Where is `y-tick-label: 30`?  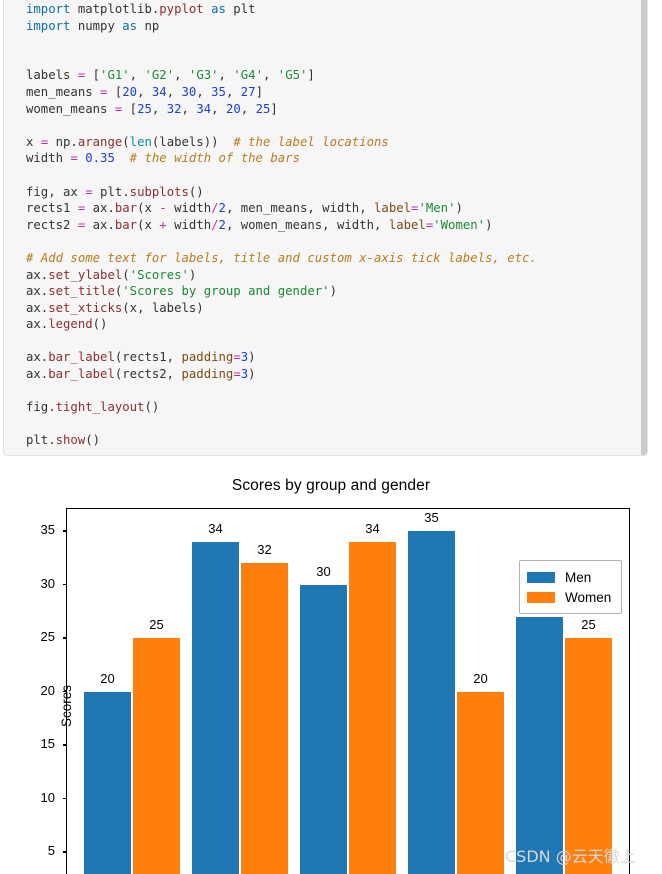 y-tick-label: 30 is located at coordinates (47, 583).